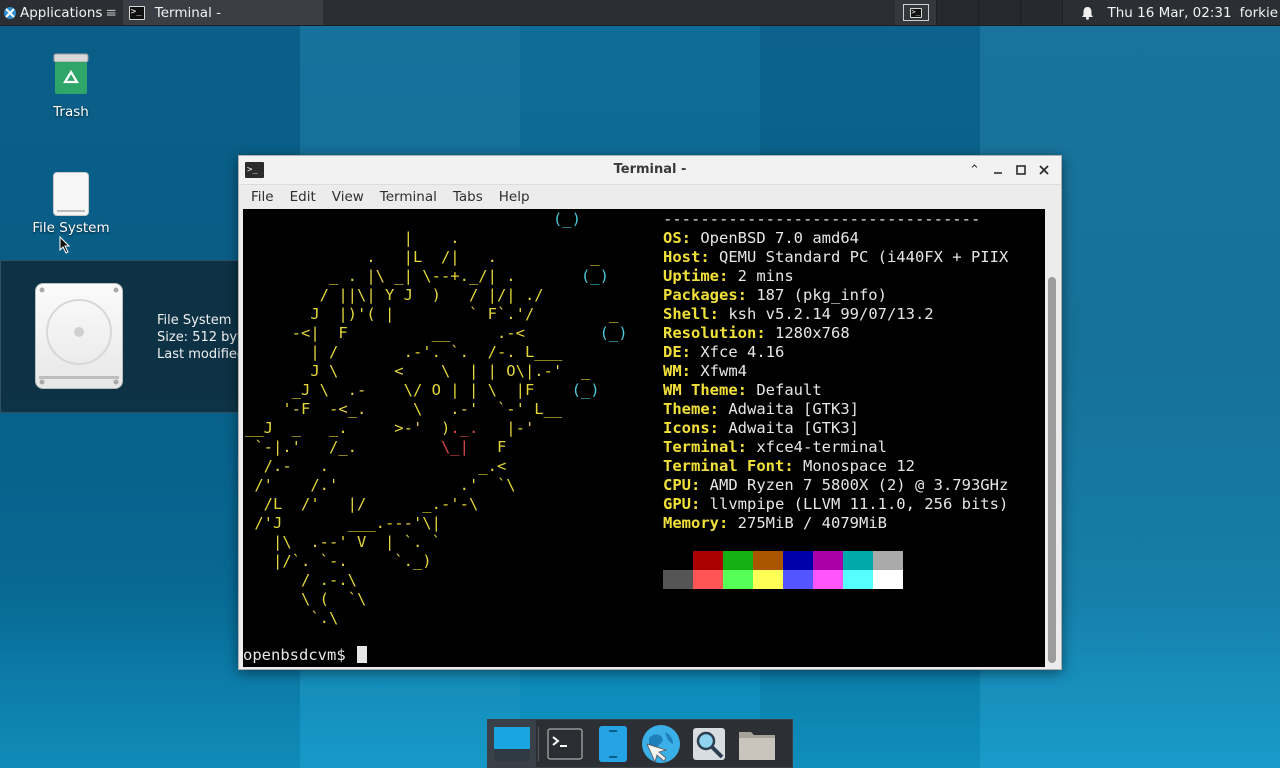 This screenshot has height=768, width=1280. What do you see at coordinates (821, 447) in the screenshot?
I see `info-value: xfce4-terminal` at bounding box center [821, 447].